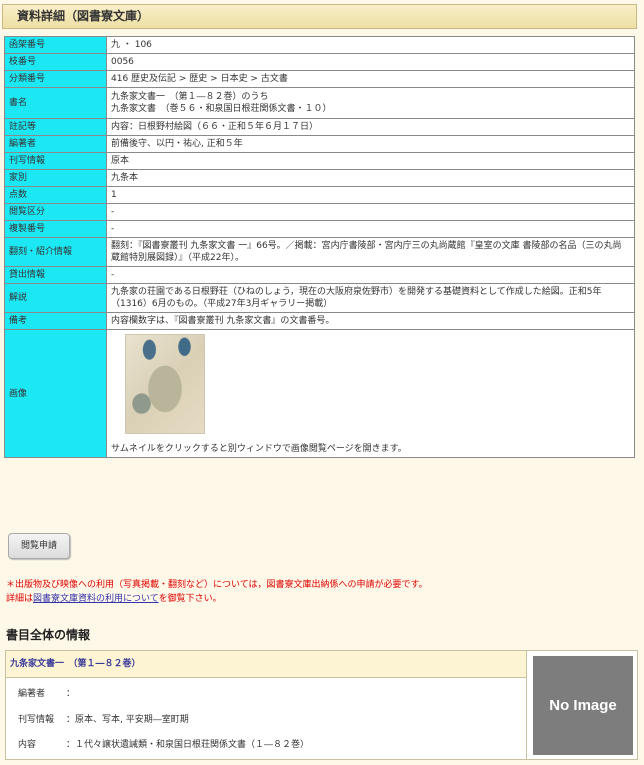 This screenshot has width=644, height=765. What do you see at coordinates (27, 745) in the screenshot?
I see `biblio-key: 内容` at bounding box center [27, 745].